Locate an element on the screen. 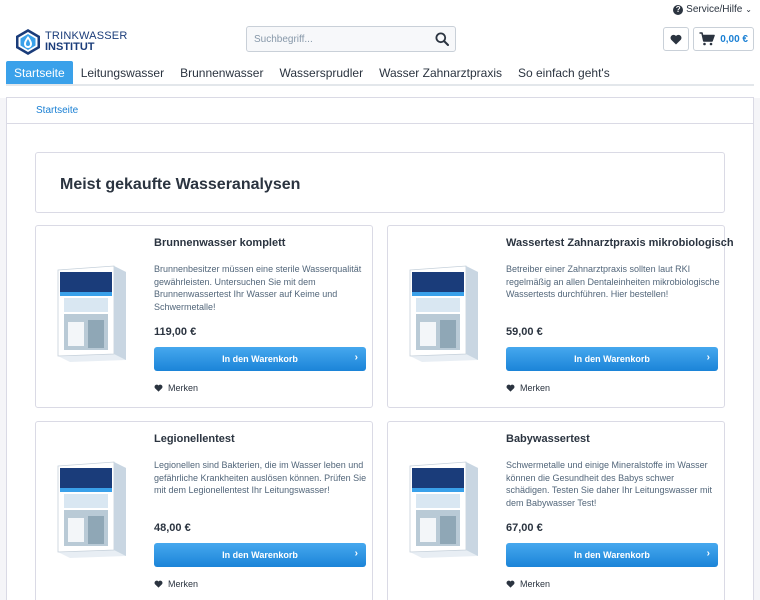  nav-item-leitungswasser: Leitungswasser is located at coordinates (122, 73).